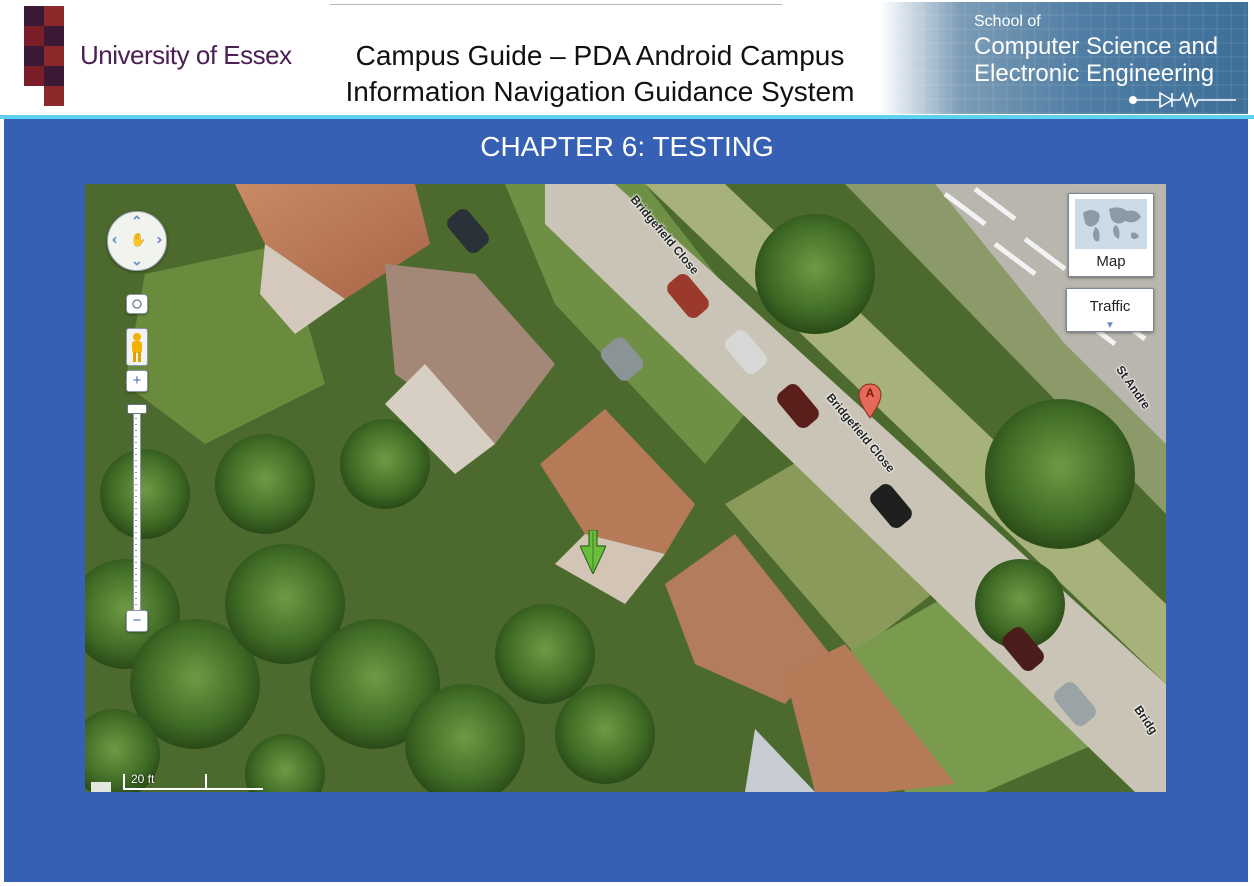 This screenshot has height=886, width=1254. Describe the element at coordinates (870, 393) in the screenshot. I see `marker-letter: A` at that location.